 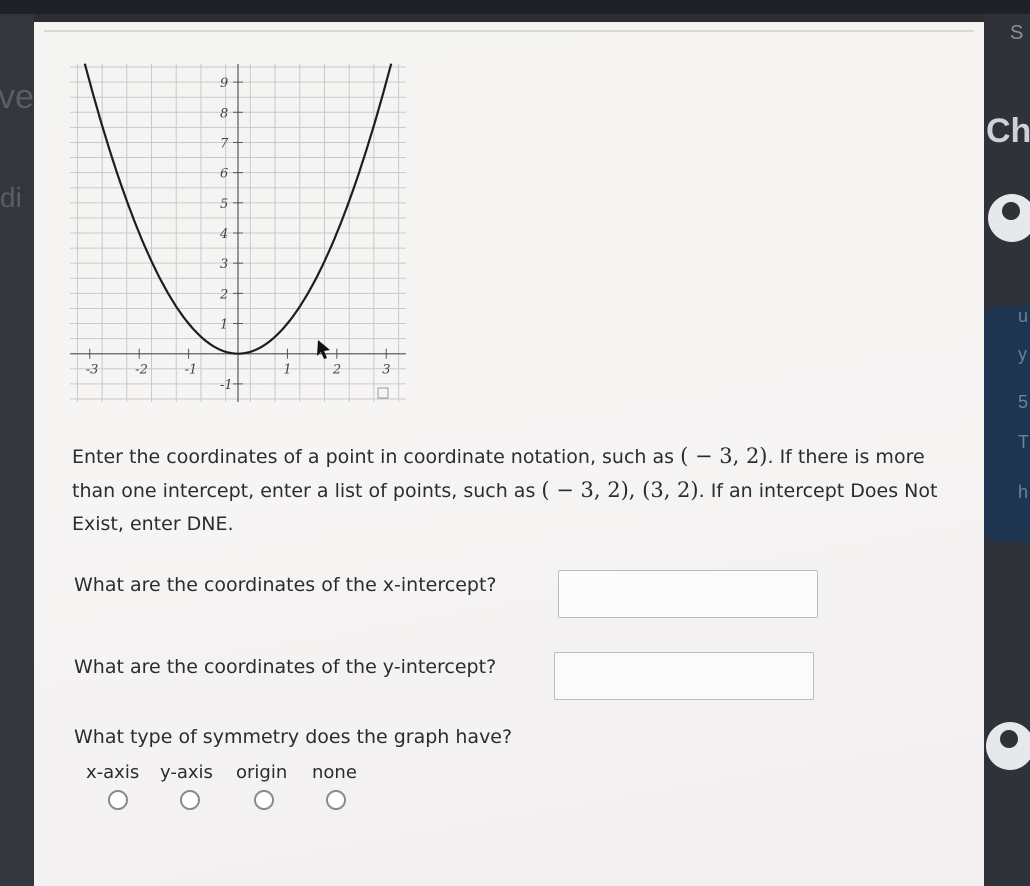 I want to click on x-tick-label: 1, so click(x=287, y=370).